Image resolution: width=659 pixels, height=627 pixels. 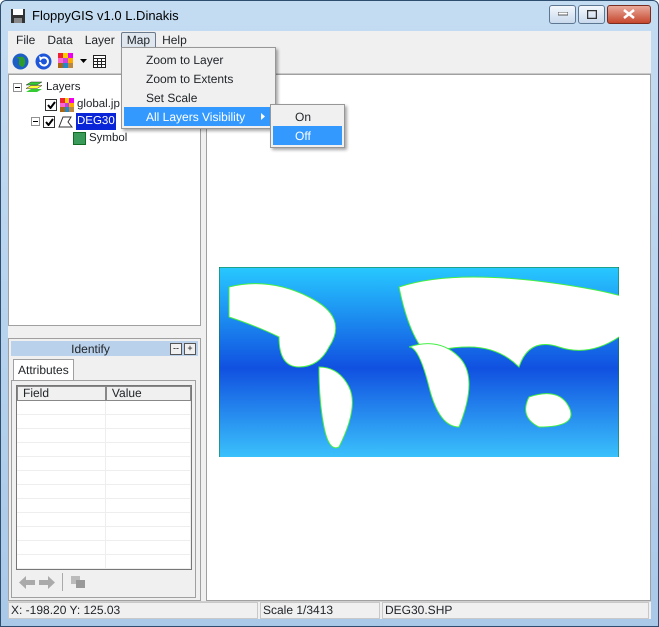 I want to click on column-header: Value, so click(x=148, y=393).